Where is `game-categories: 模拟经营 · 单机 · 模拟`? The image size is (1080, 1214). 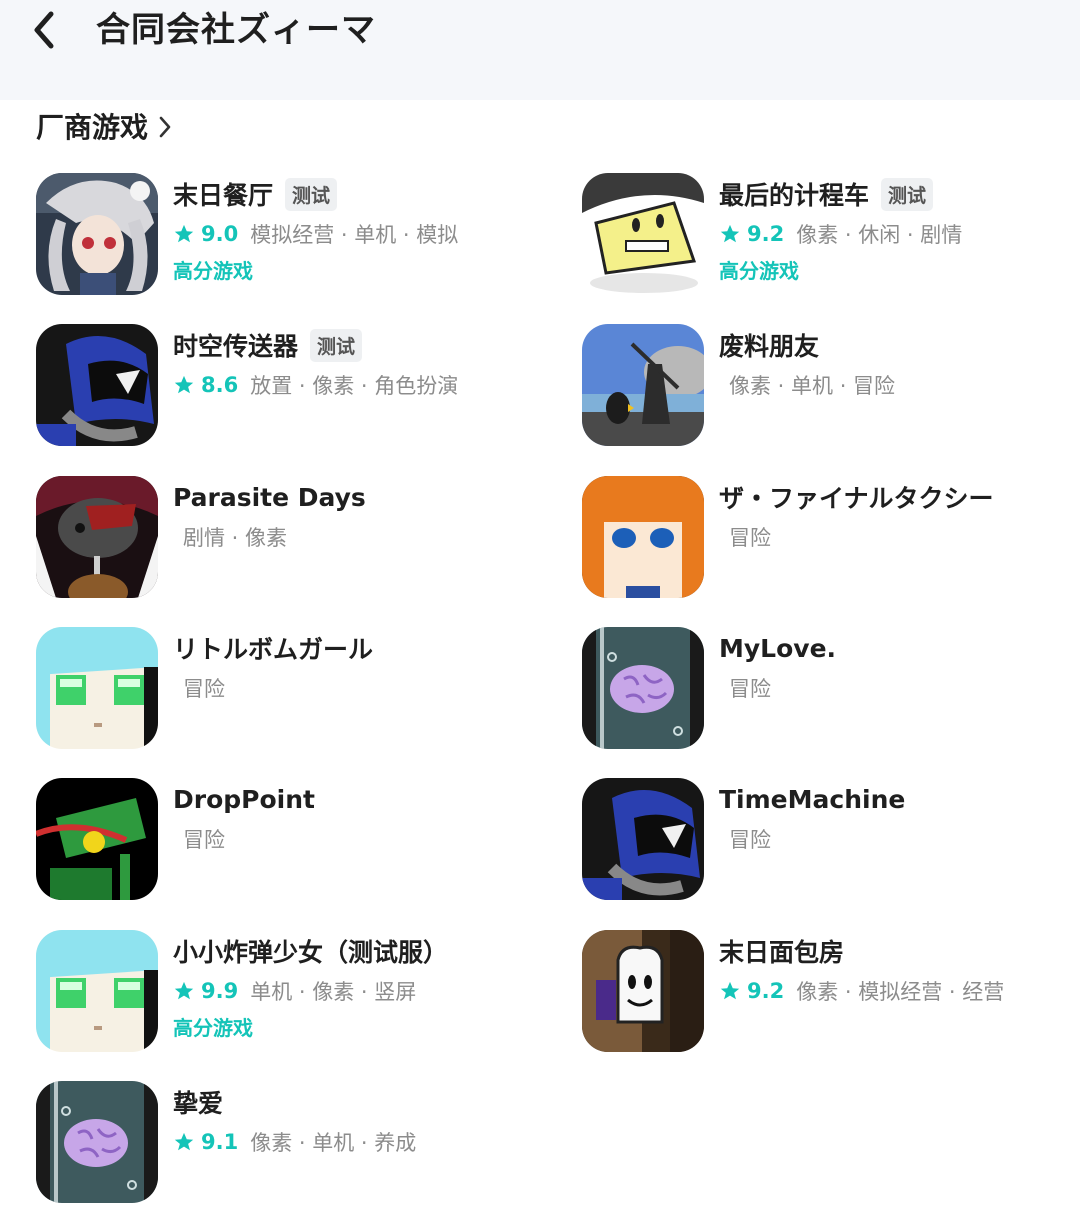
game-categories: 模拟经营 · 单机 · 模拟 is located at coordinates (354, 235).